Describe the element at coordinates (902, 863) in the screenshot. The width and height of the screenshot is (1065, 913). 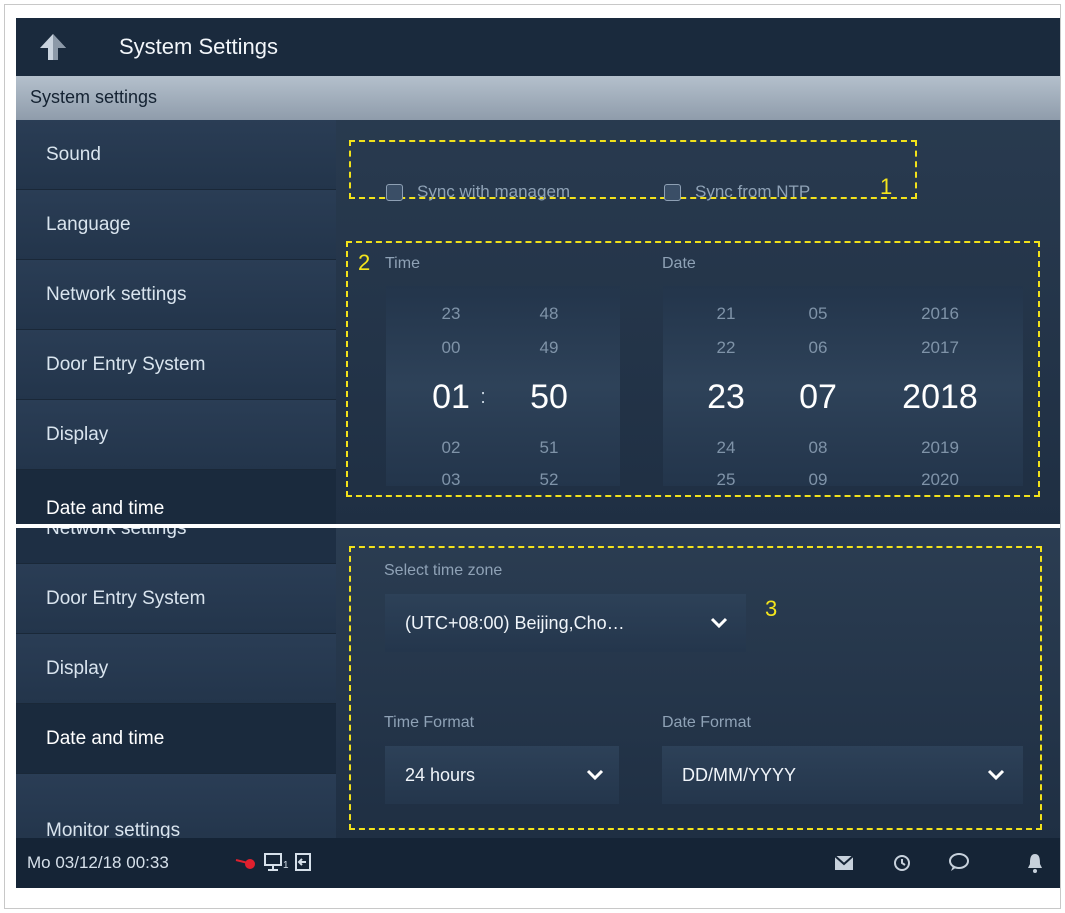
I see `history-icon` at that location.